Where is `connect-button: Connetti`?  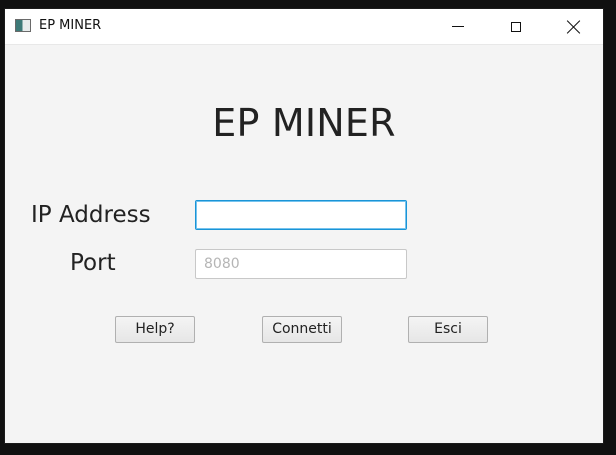 connect-button: Connetti is located at coordinates (302, 329).